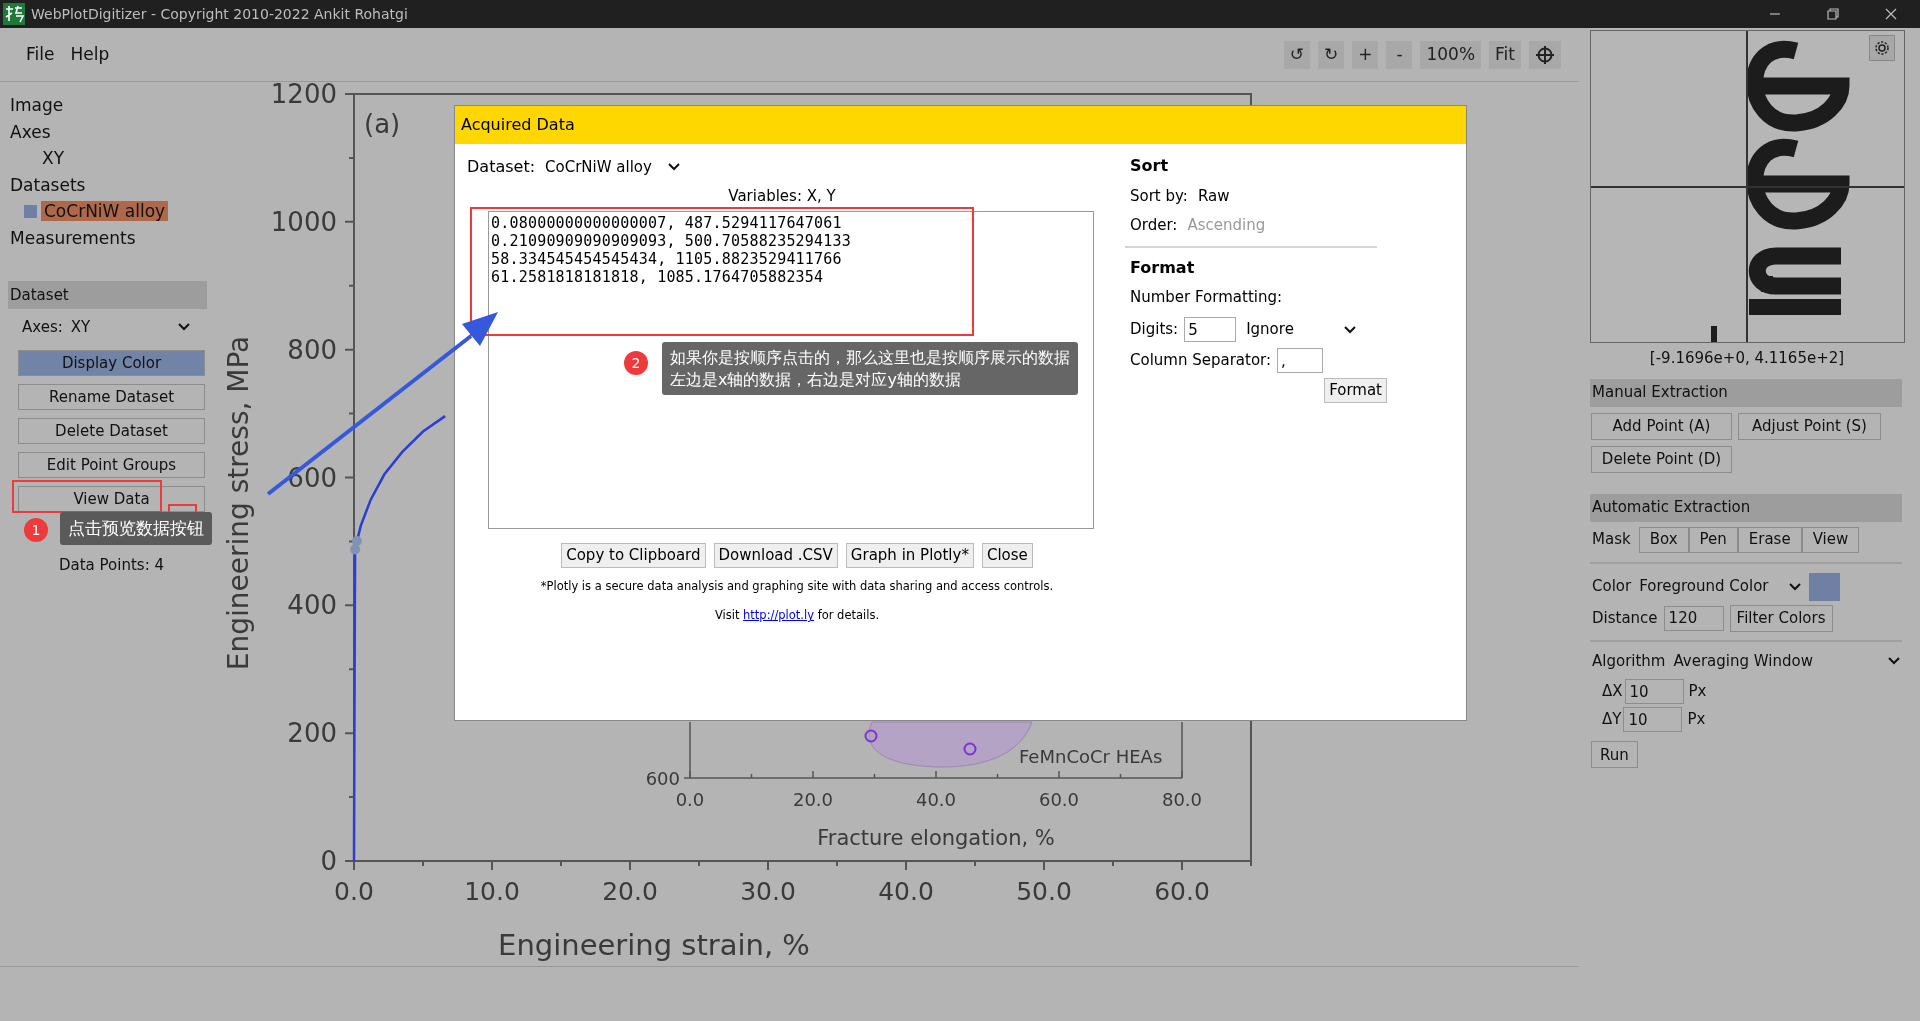 Image resolution: width=1920 pixels, height=1021 pixels. What do you see at coordinates (1365, 54) in the screenshot?
I see `toolbar-button: +` at bounding box center [1365, 54].